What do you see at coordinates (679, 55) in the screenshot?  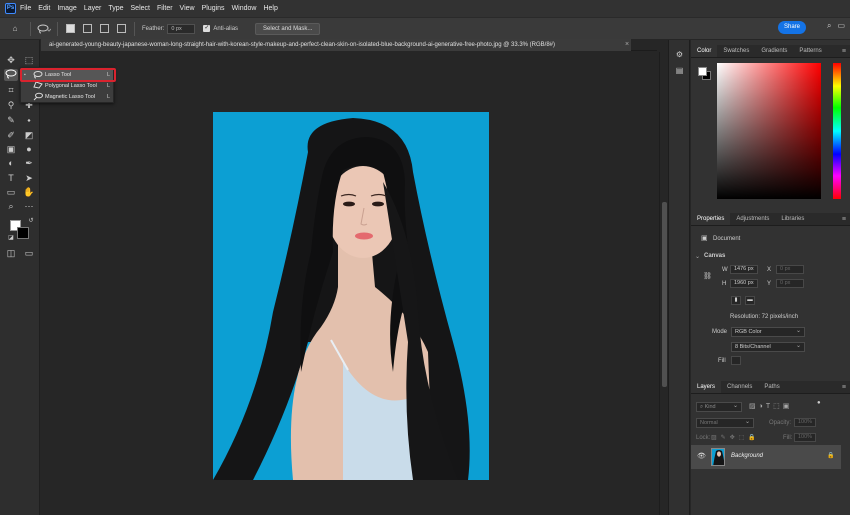 I see `history-panel-icon: ⚙` at bounding box center [679, 55].